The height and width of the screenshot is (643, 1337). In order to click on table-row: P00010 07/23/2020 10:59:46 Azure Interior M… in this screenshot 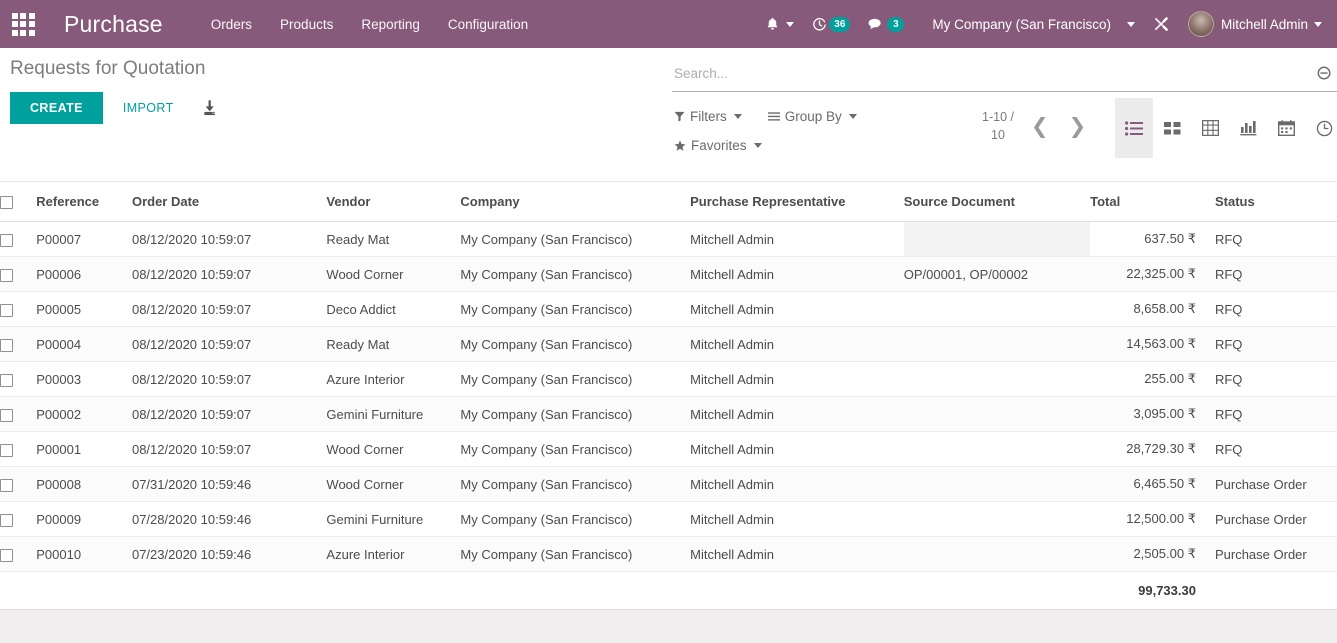, I will do `click(668, 554)`.